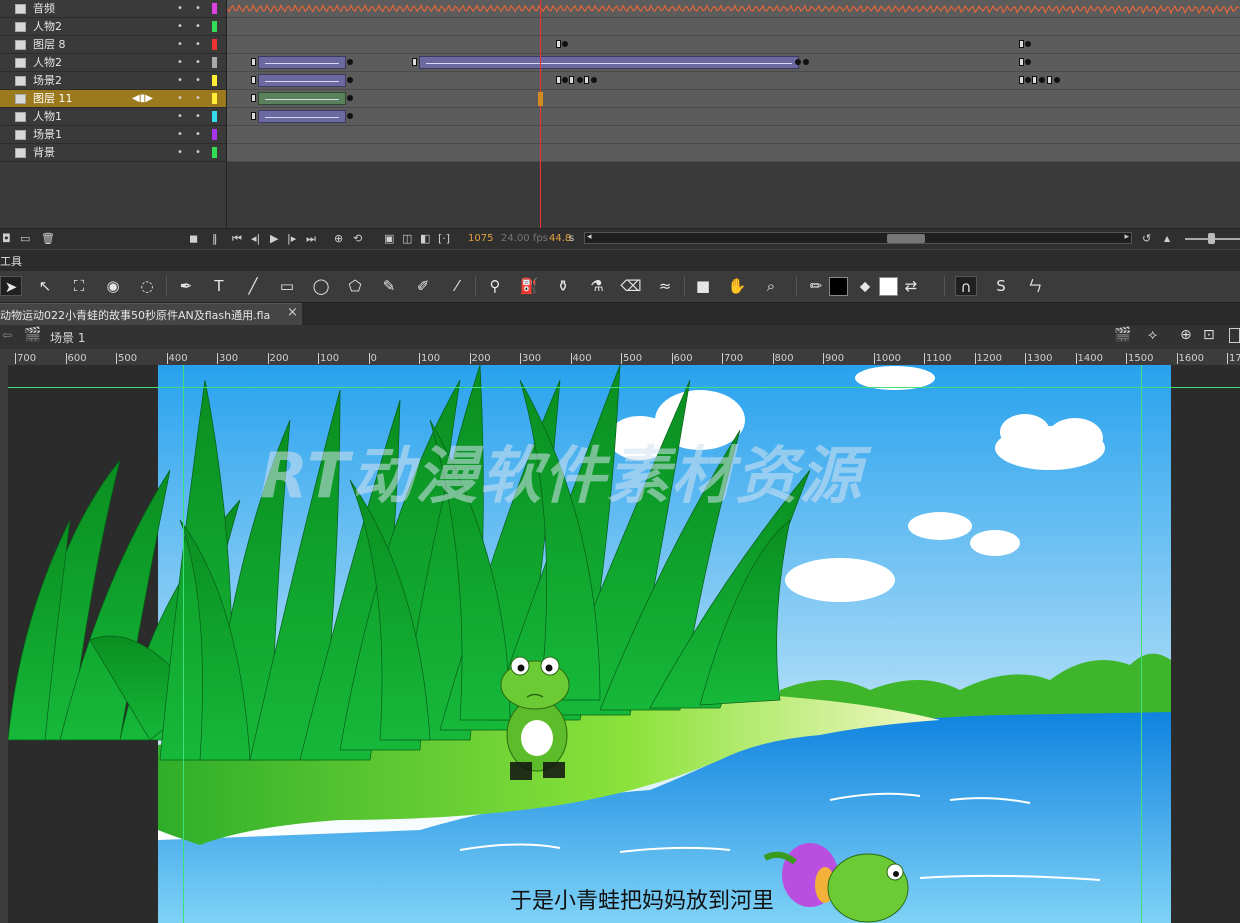 This screenshot has height=923, width=1240. What do you see at coordinates (423, 286) in the screenshot?
I see `paint-brush-tool-icon: ✐` at bounding box center [423, 286].